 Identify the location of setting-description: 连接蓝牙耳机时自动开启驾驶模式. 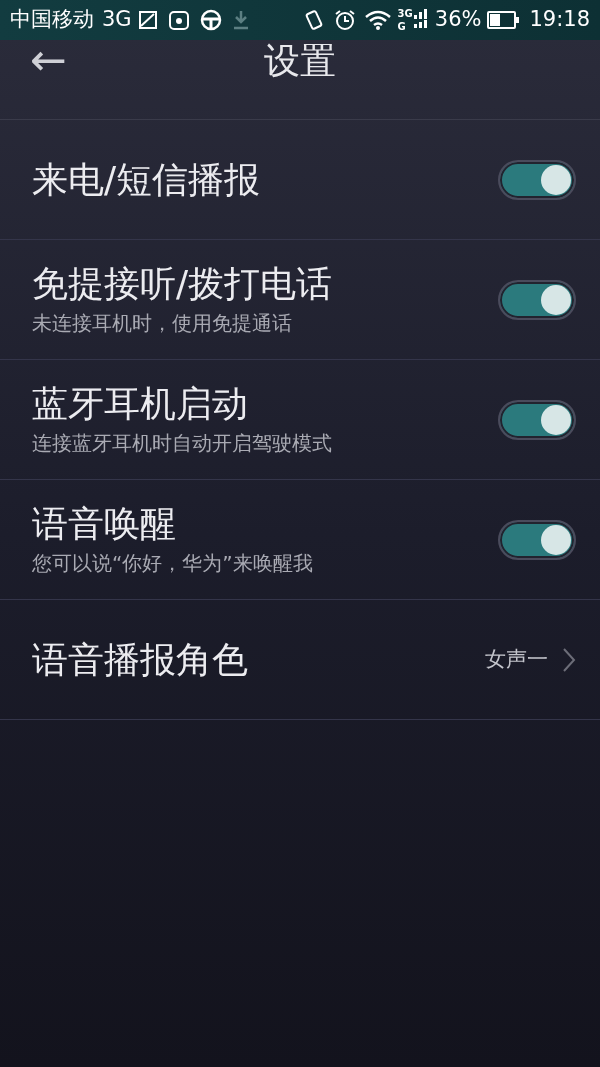
(182, 443).